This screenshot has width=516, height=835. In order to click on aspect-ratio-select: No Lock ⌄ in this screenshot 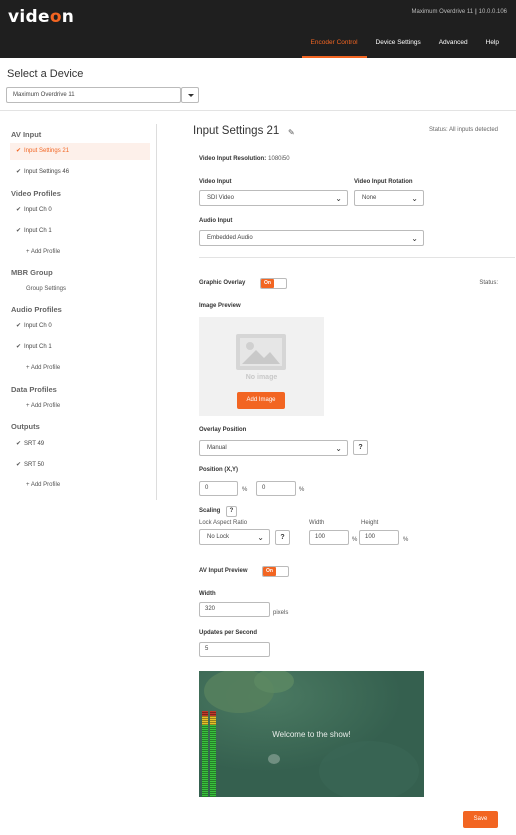, I will do `click(234, 537)`.